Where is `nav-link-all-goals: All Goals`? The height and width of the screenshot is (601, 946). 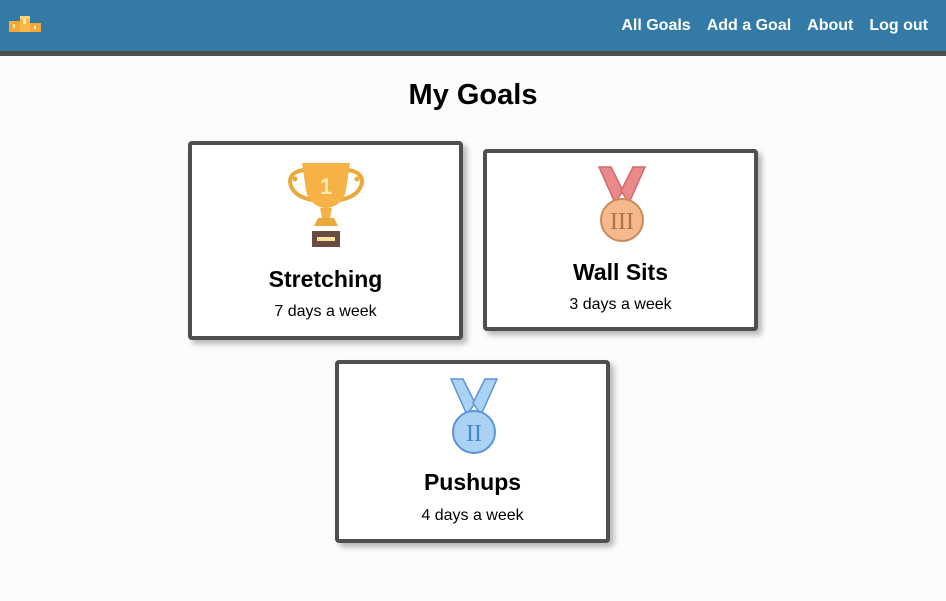 nav-link-all-goals: All Goals is located at coordinates (655, 26).